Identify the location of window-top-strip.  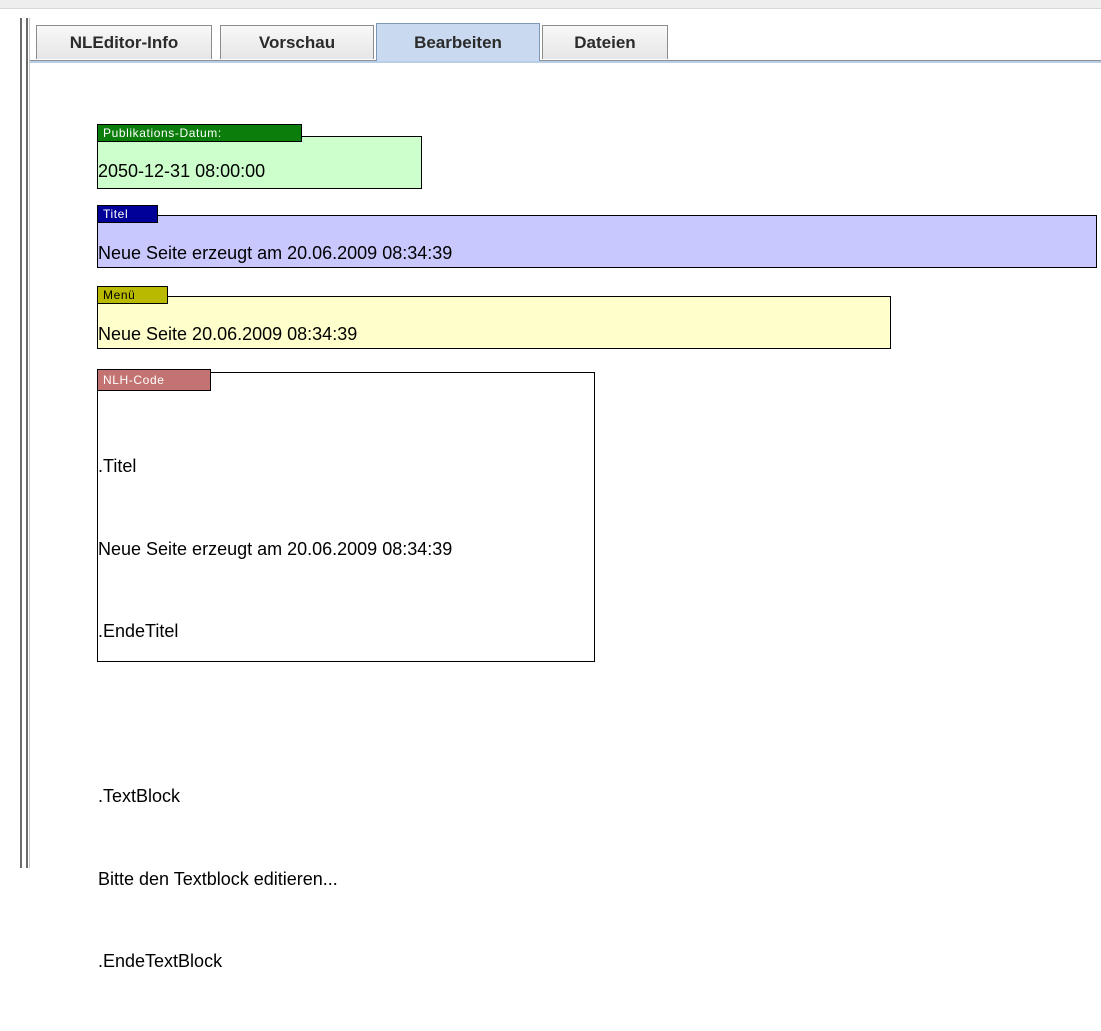
(550, 4).